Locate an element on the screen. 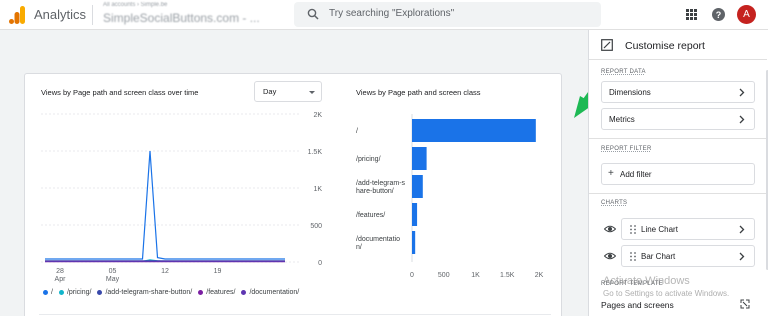 This screenshot has height=316, width=768. x-tick-label: May is located at coordinates (113, 279).